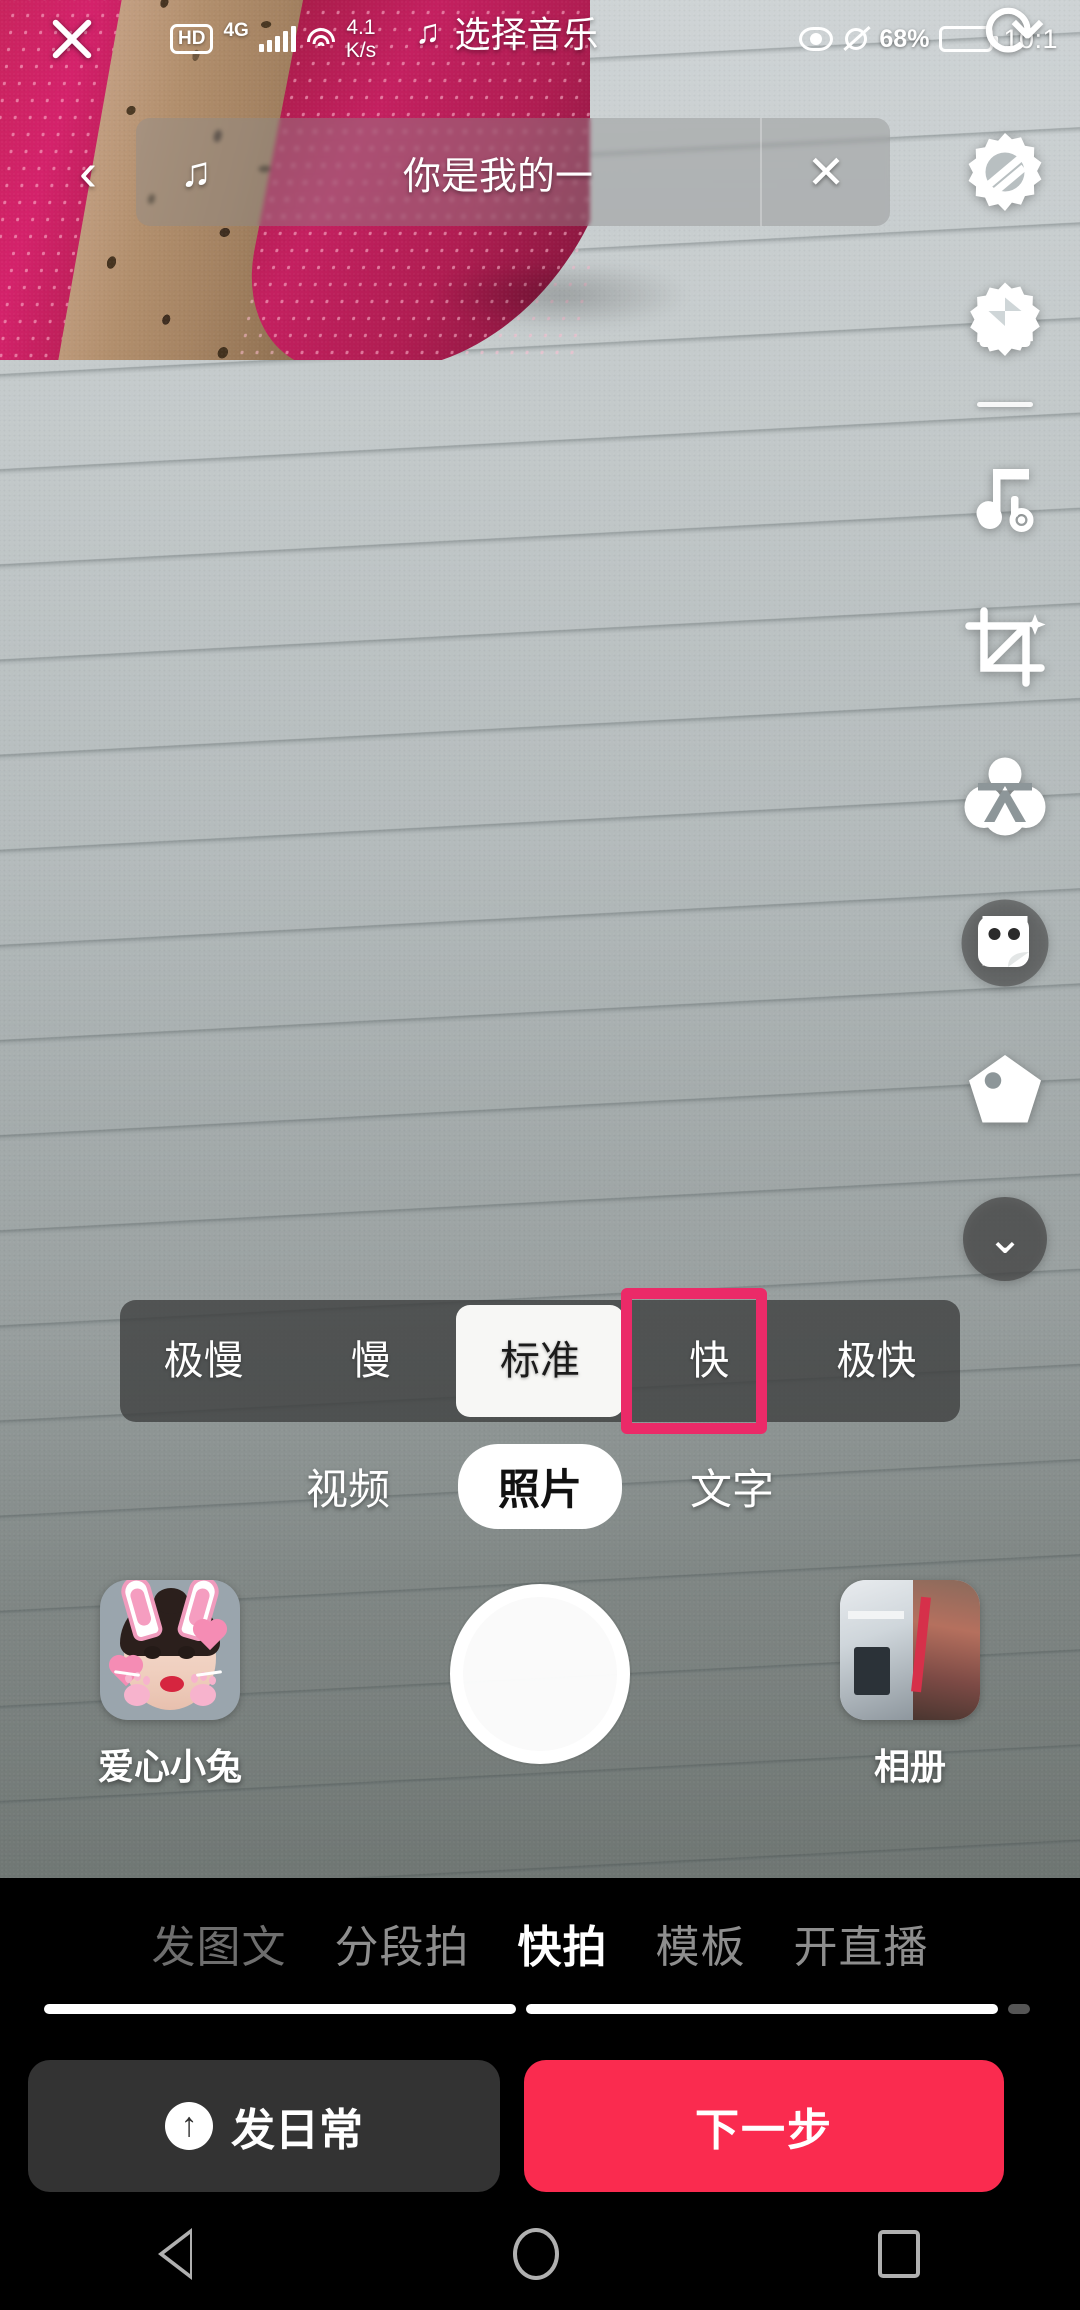 This screenshot has height=2310, width=1080. What do you see at coordinates (277, 39) in the screenshot?
I see `signal-bars-icon` at bounding box center [277, 39].